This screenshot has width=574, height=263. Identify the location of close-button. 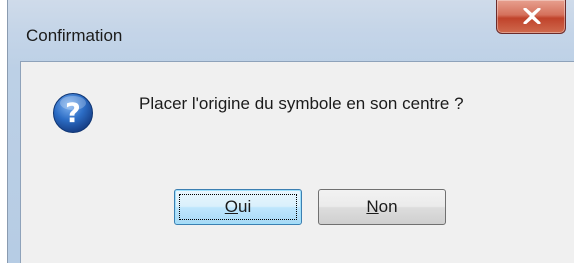
(531, 17).